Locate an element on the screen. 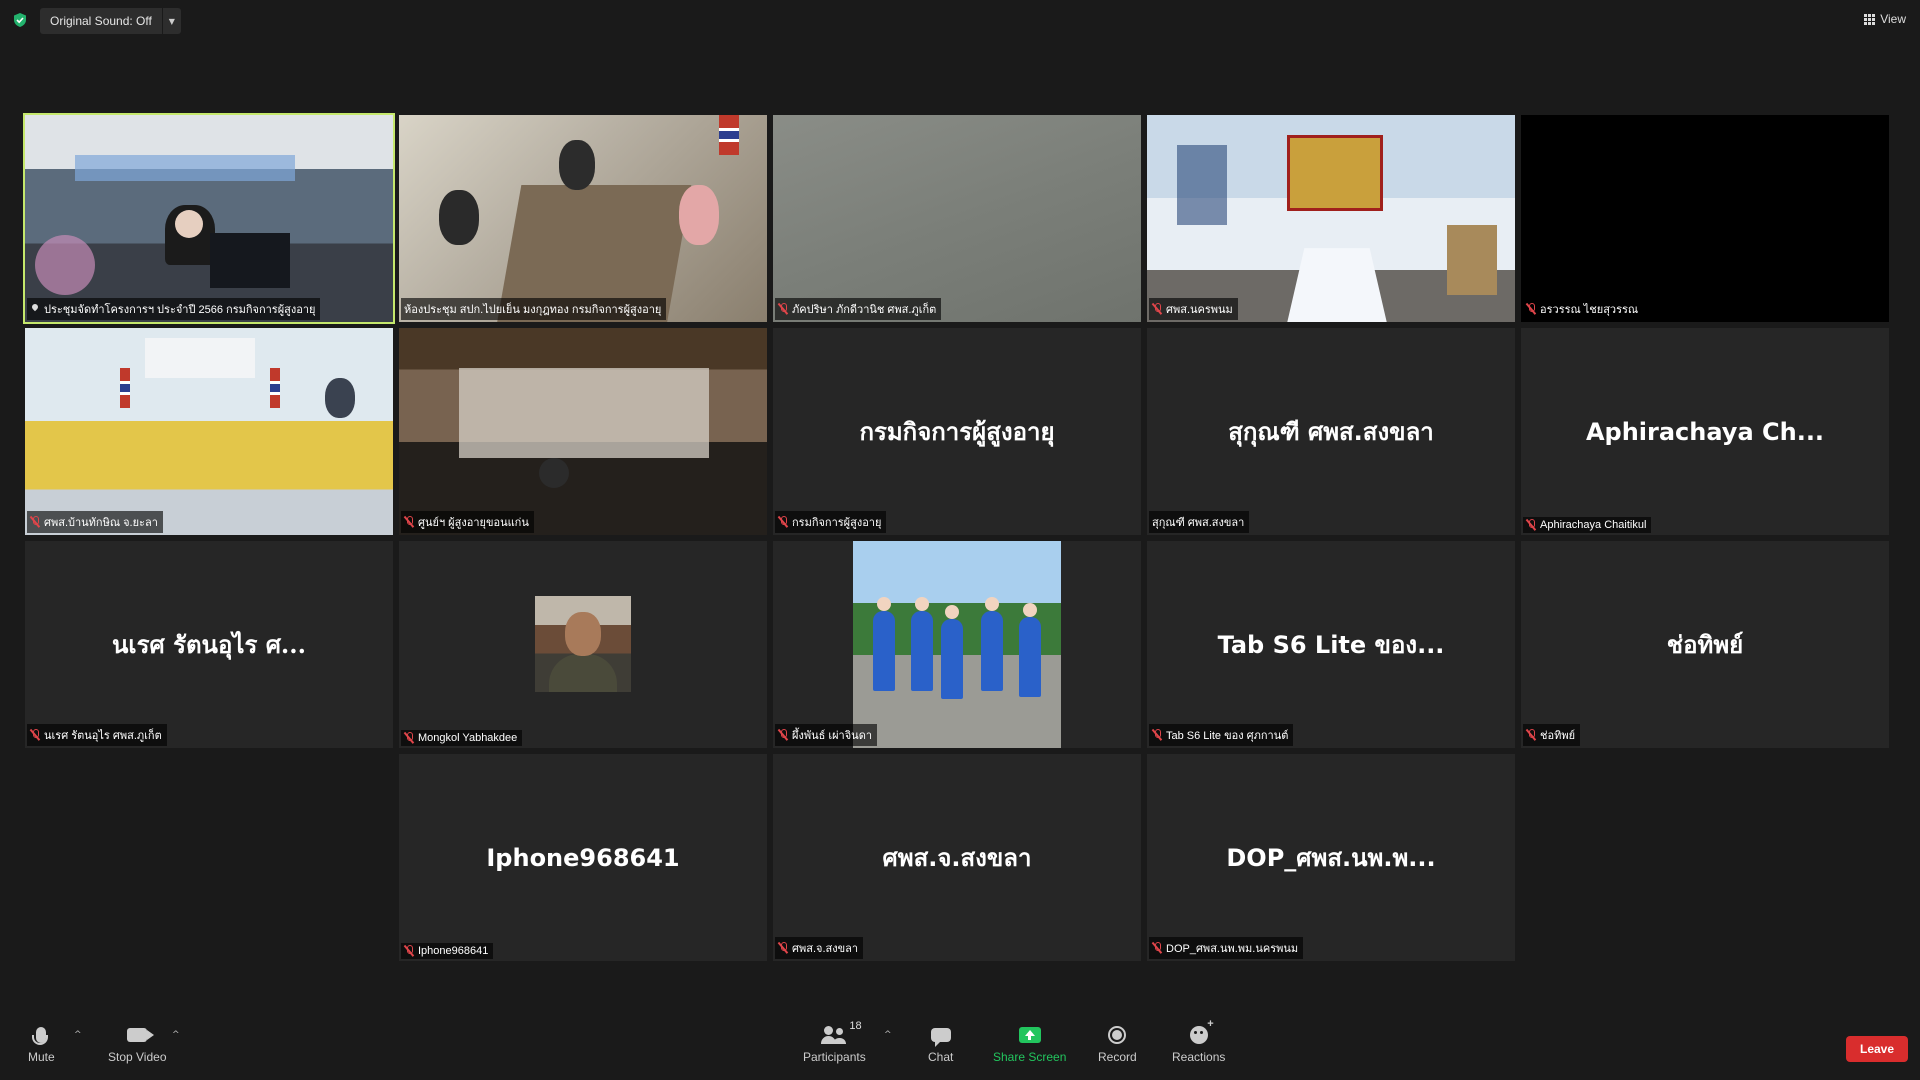 The height and width of the screenshot is (1080, 1920). chat-label: Chat is located at coordinates (941, 1057).